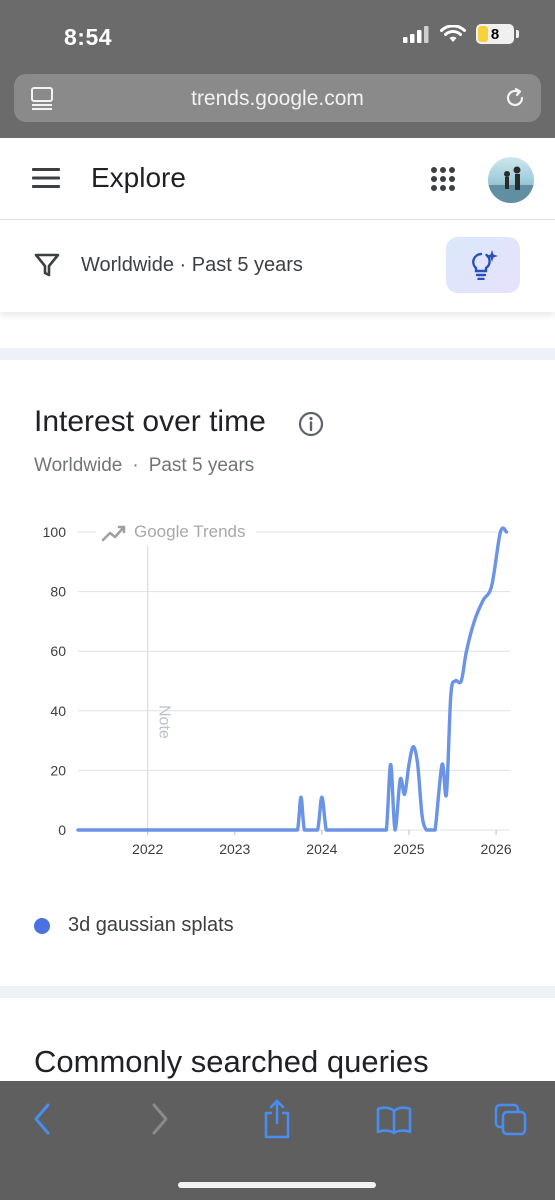  Describe the element at coordinates (511, 180) in the screenshot. I see `avatar` at that location.